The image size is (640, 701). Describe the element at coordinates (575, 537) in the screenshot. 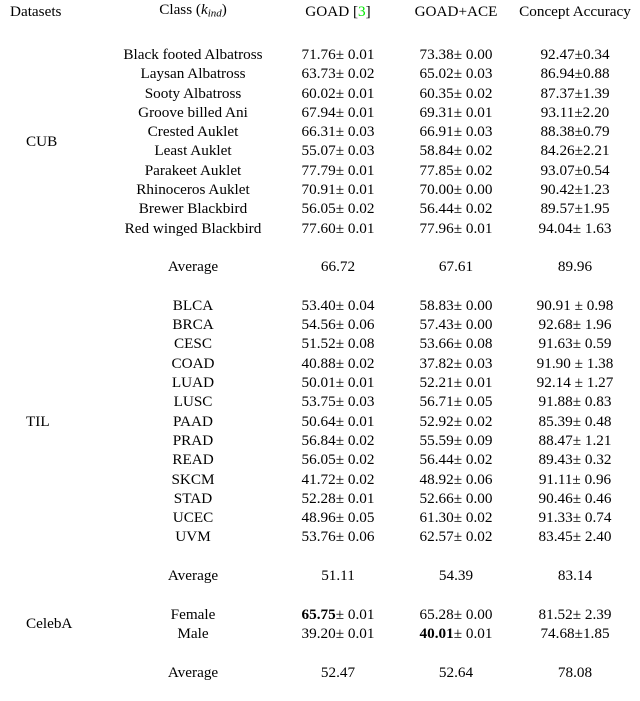

I see `concept-accuracy-value: 83.45± 2.40` at that location.